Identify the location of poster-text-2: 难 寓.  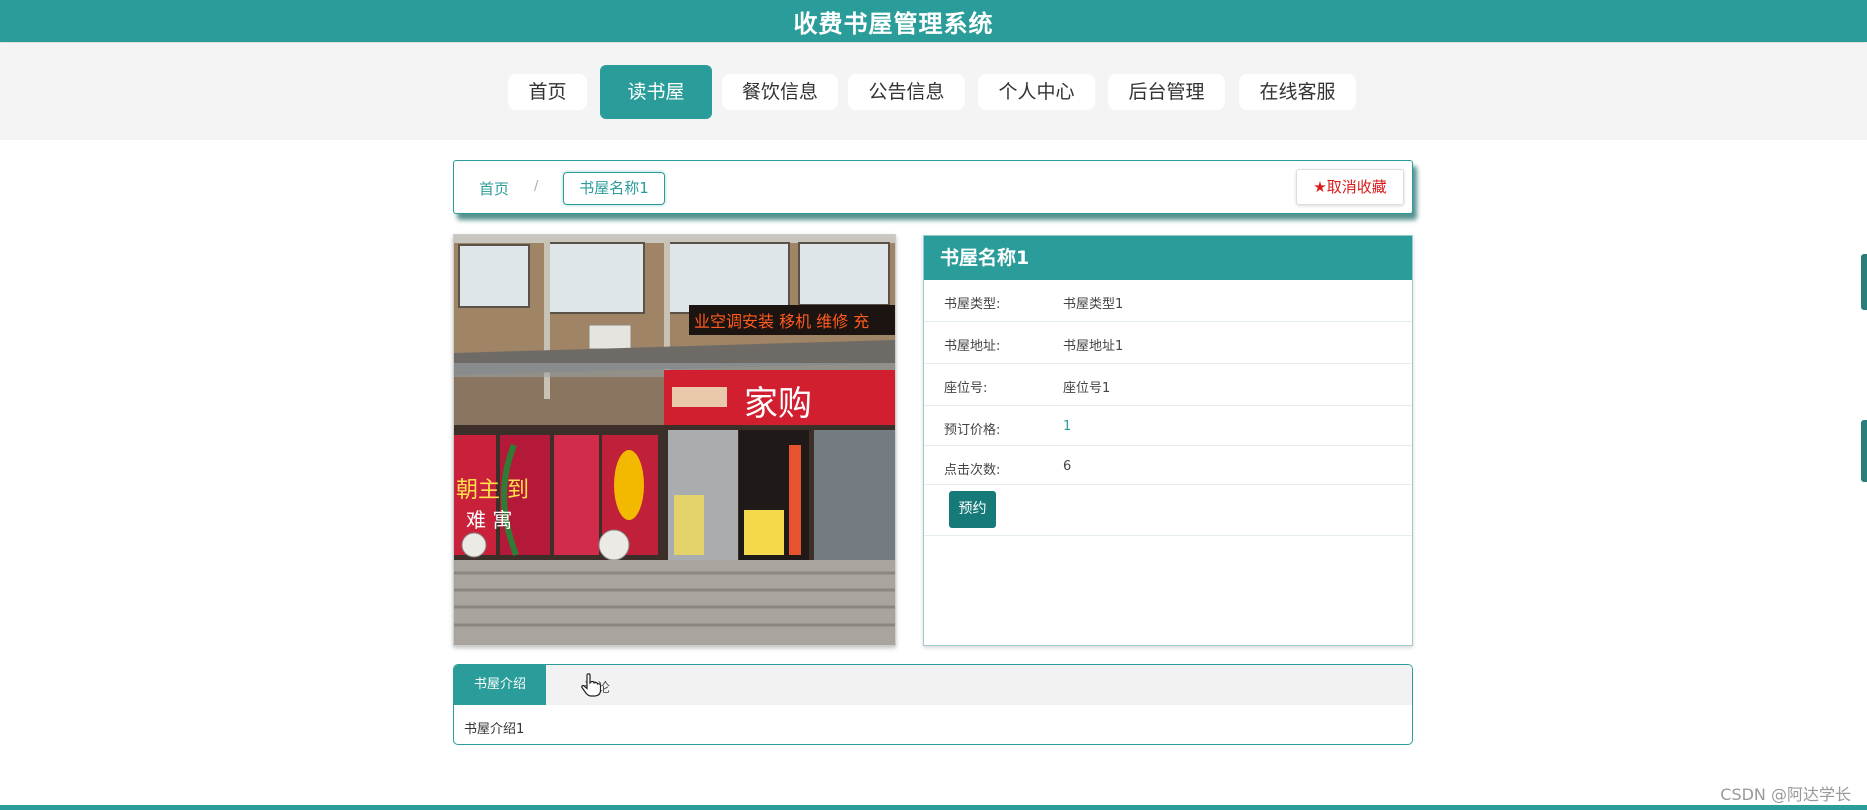
(489, 520).